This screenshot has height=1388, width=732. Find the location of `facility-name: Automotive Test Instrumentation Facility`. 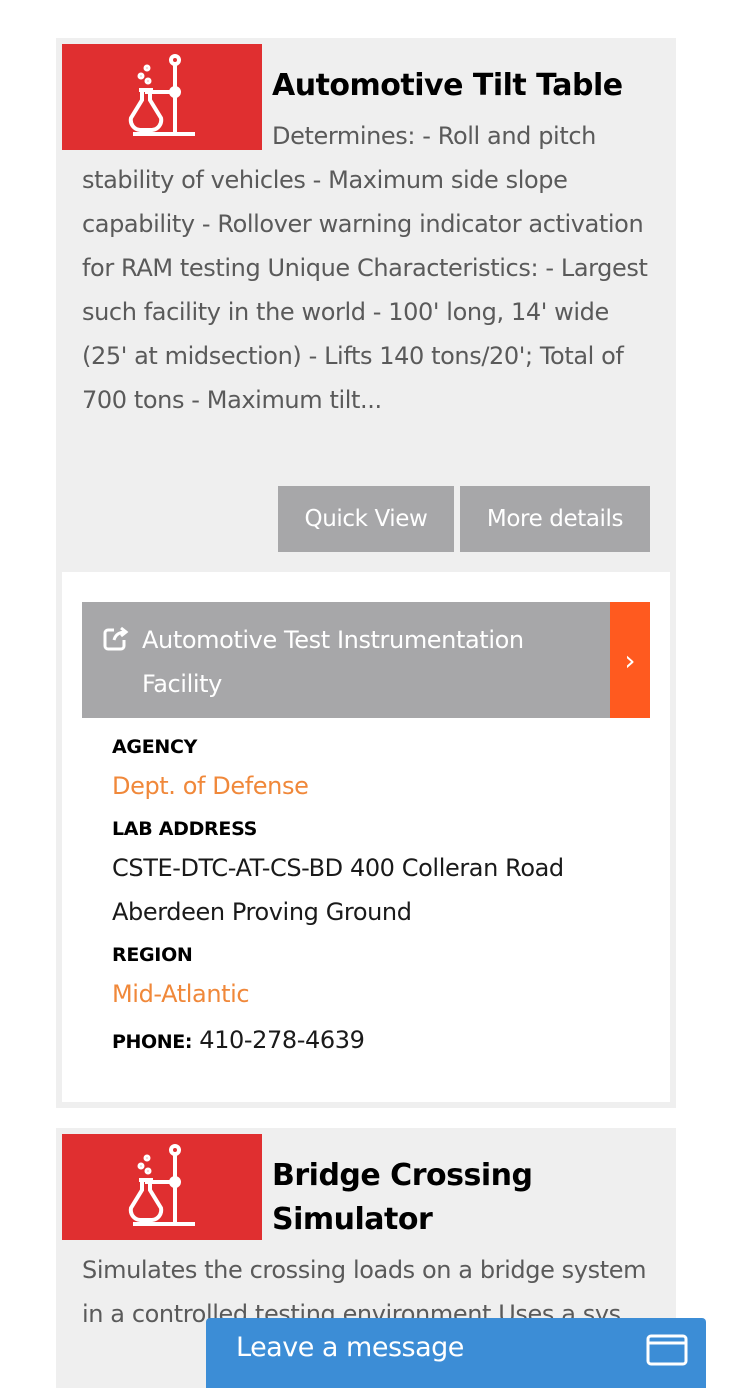

facility-name: Automotive Test Instrumentation Facility is located at coordinates (333, 662).